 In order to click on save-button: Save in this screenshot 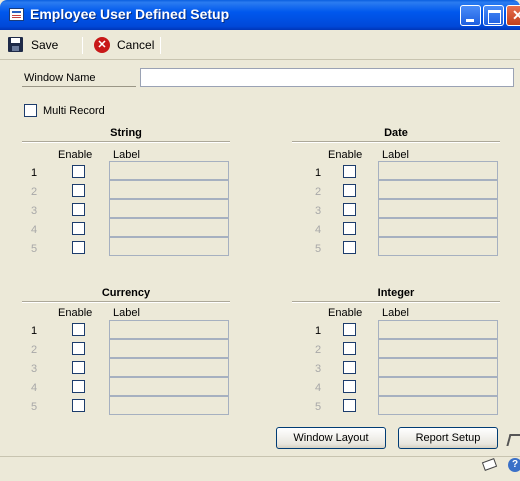, I will do `click(33, 44)`.